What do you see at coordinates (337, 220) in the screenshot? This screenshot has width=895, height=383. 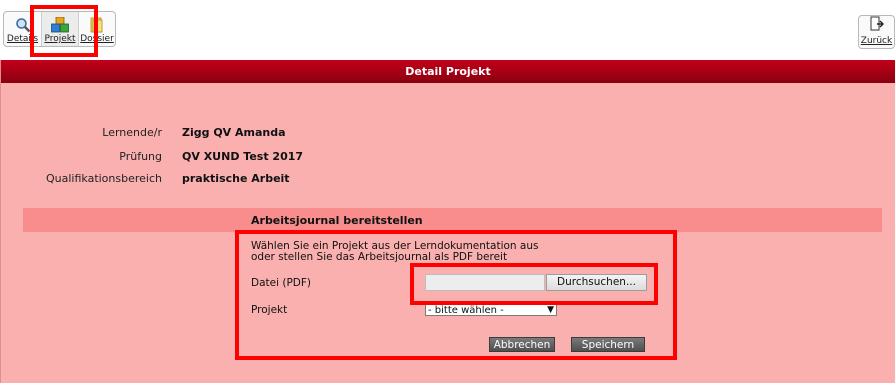 I see `section-title: Arbeitsjournal bereitstellen` at bounding box center [337, 220].